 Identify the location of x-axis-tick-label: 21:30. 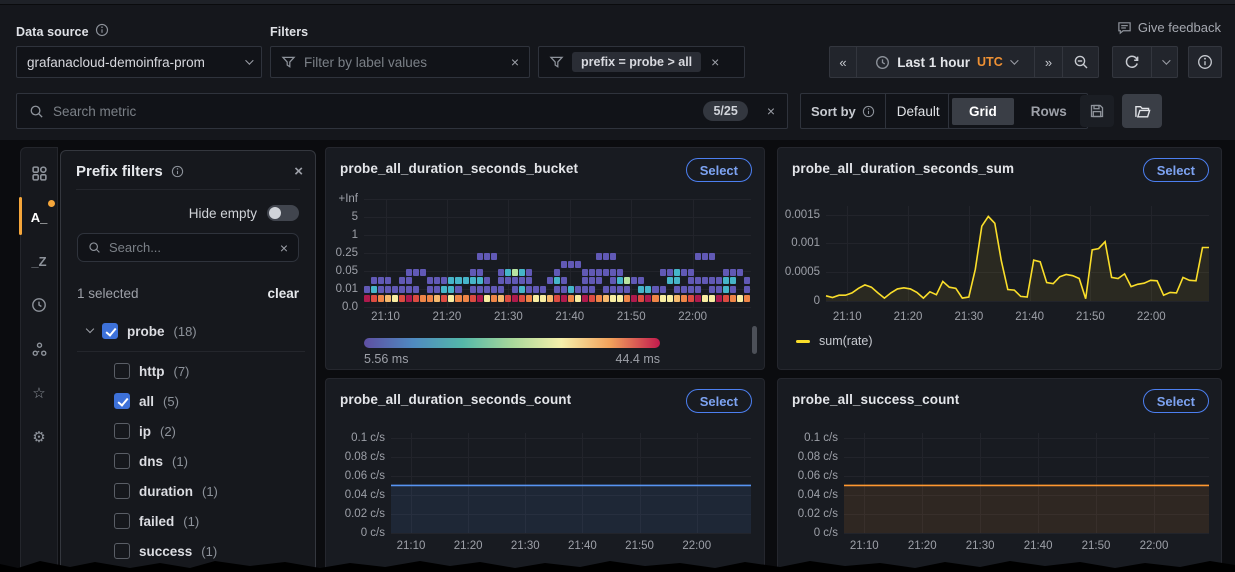
(525, 546).